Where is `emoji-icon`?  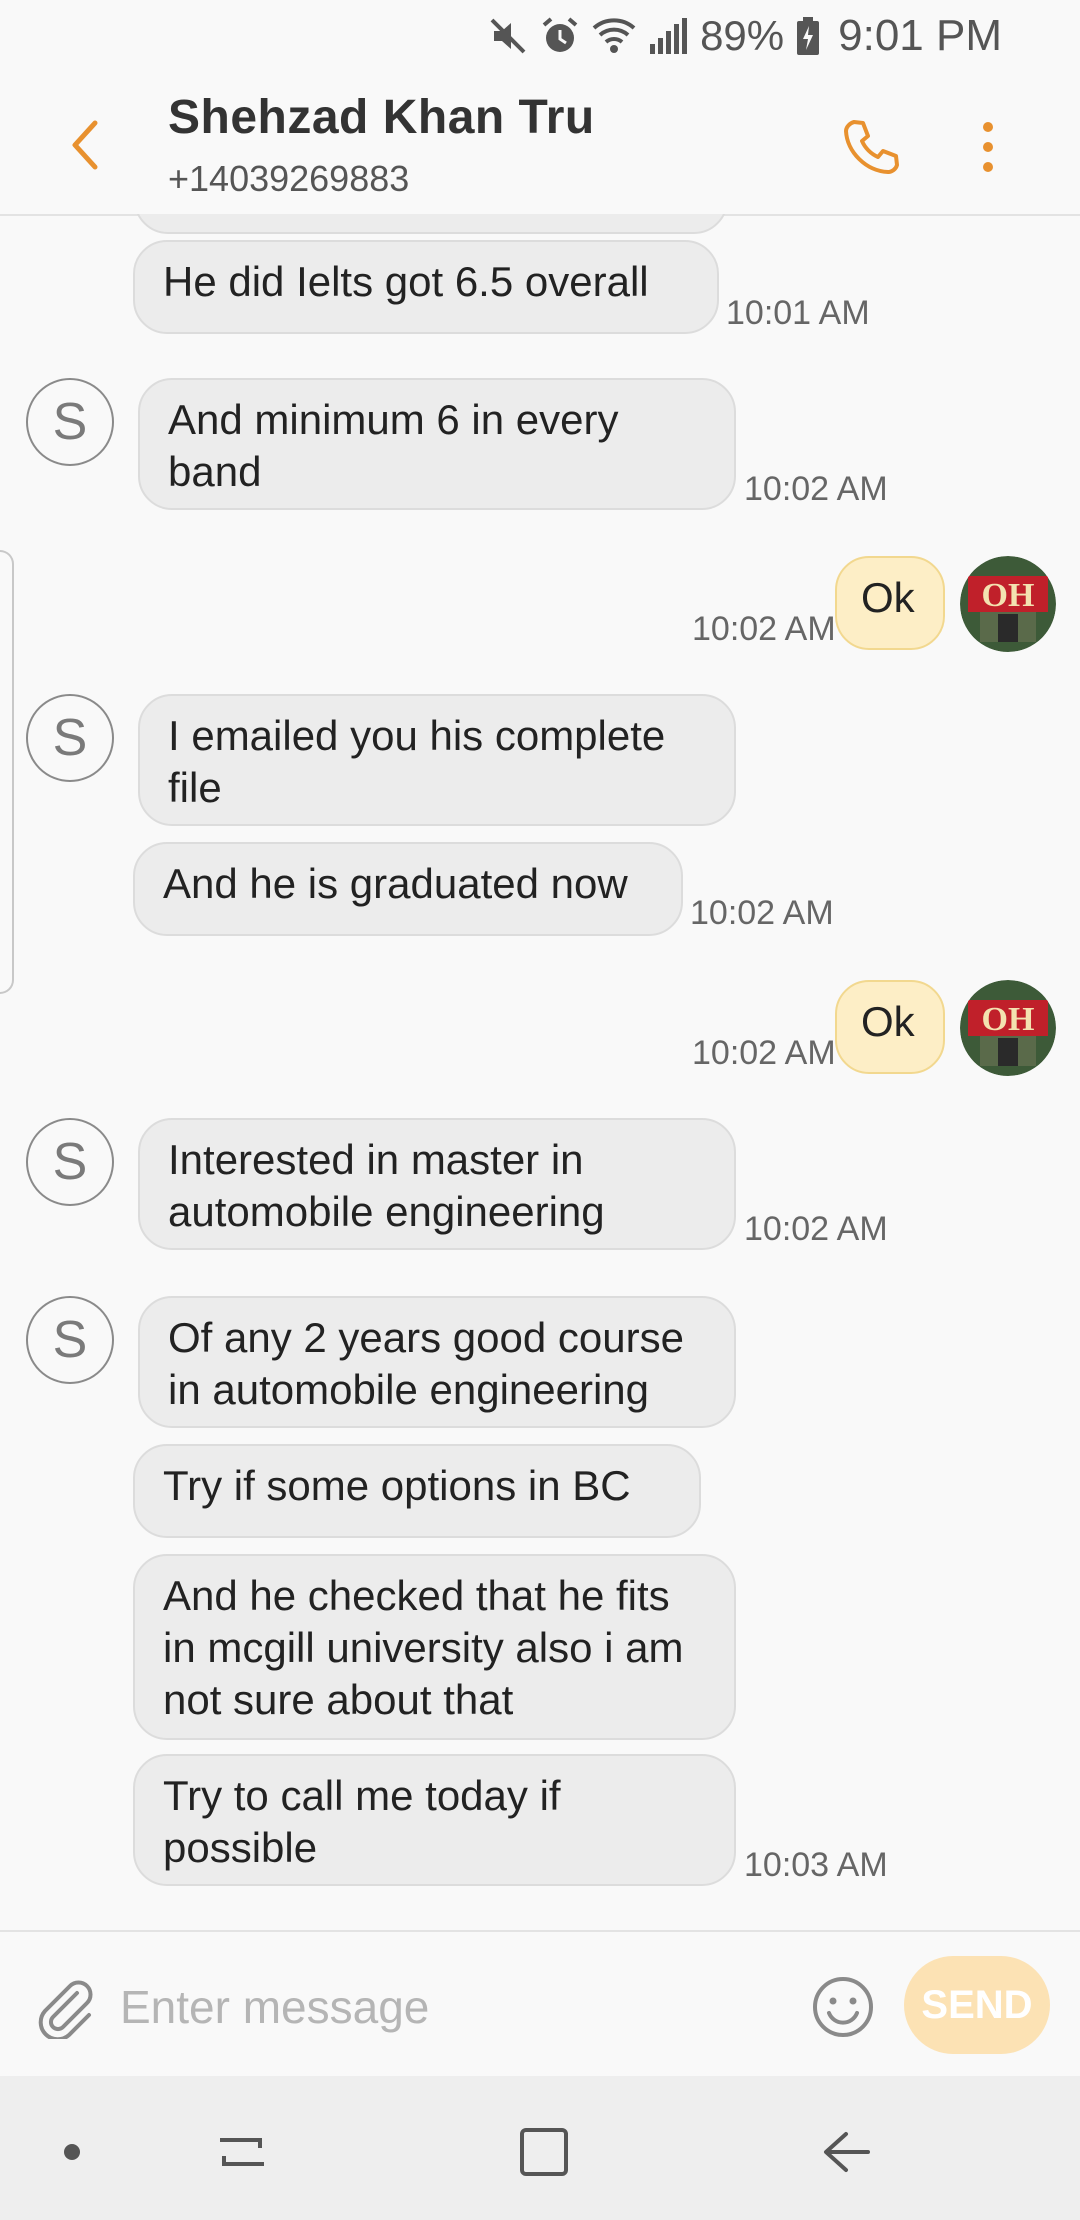 emoji-icon is located at coordinates (843, 2007).